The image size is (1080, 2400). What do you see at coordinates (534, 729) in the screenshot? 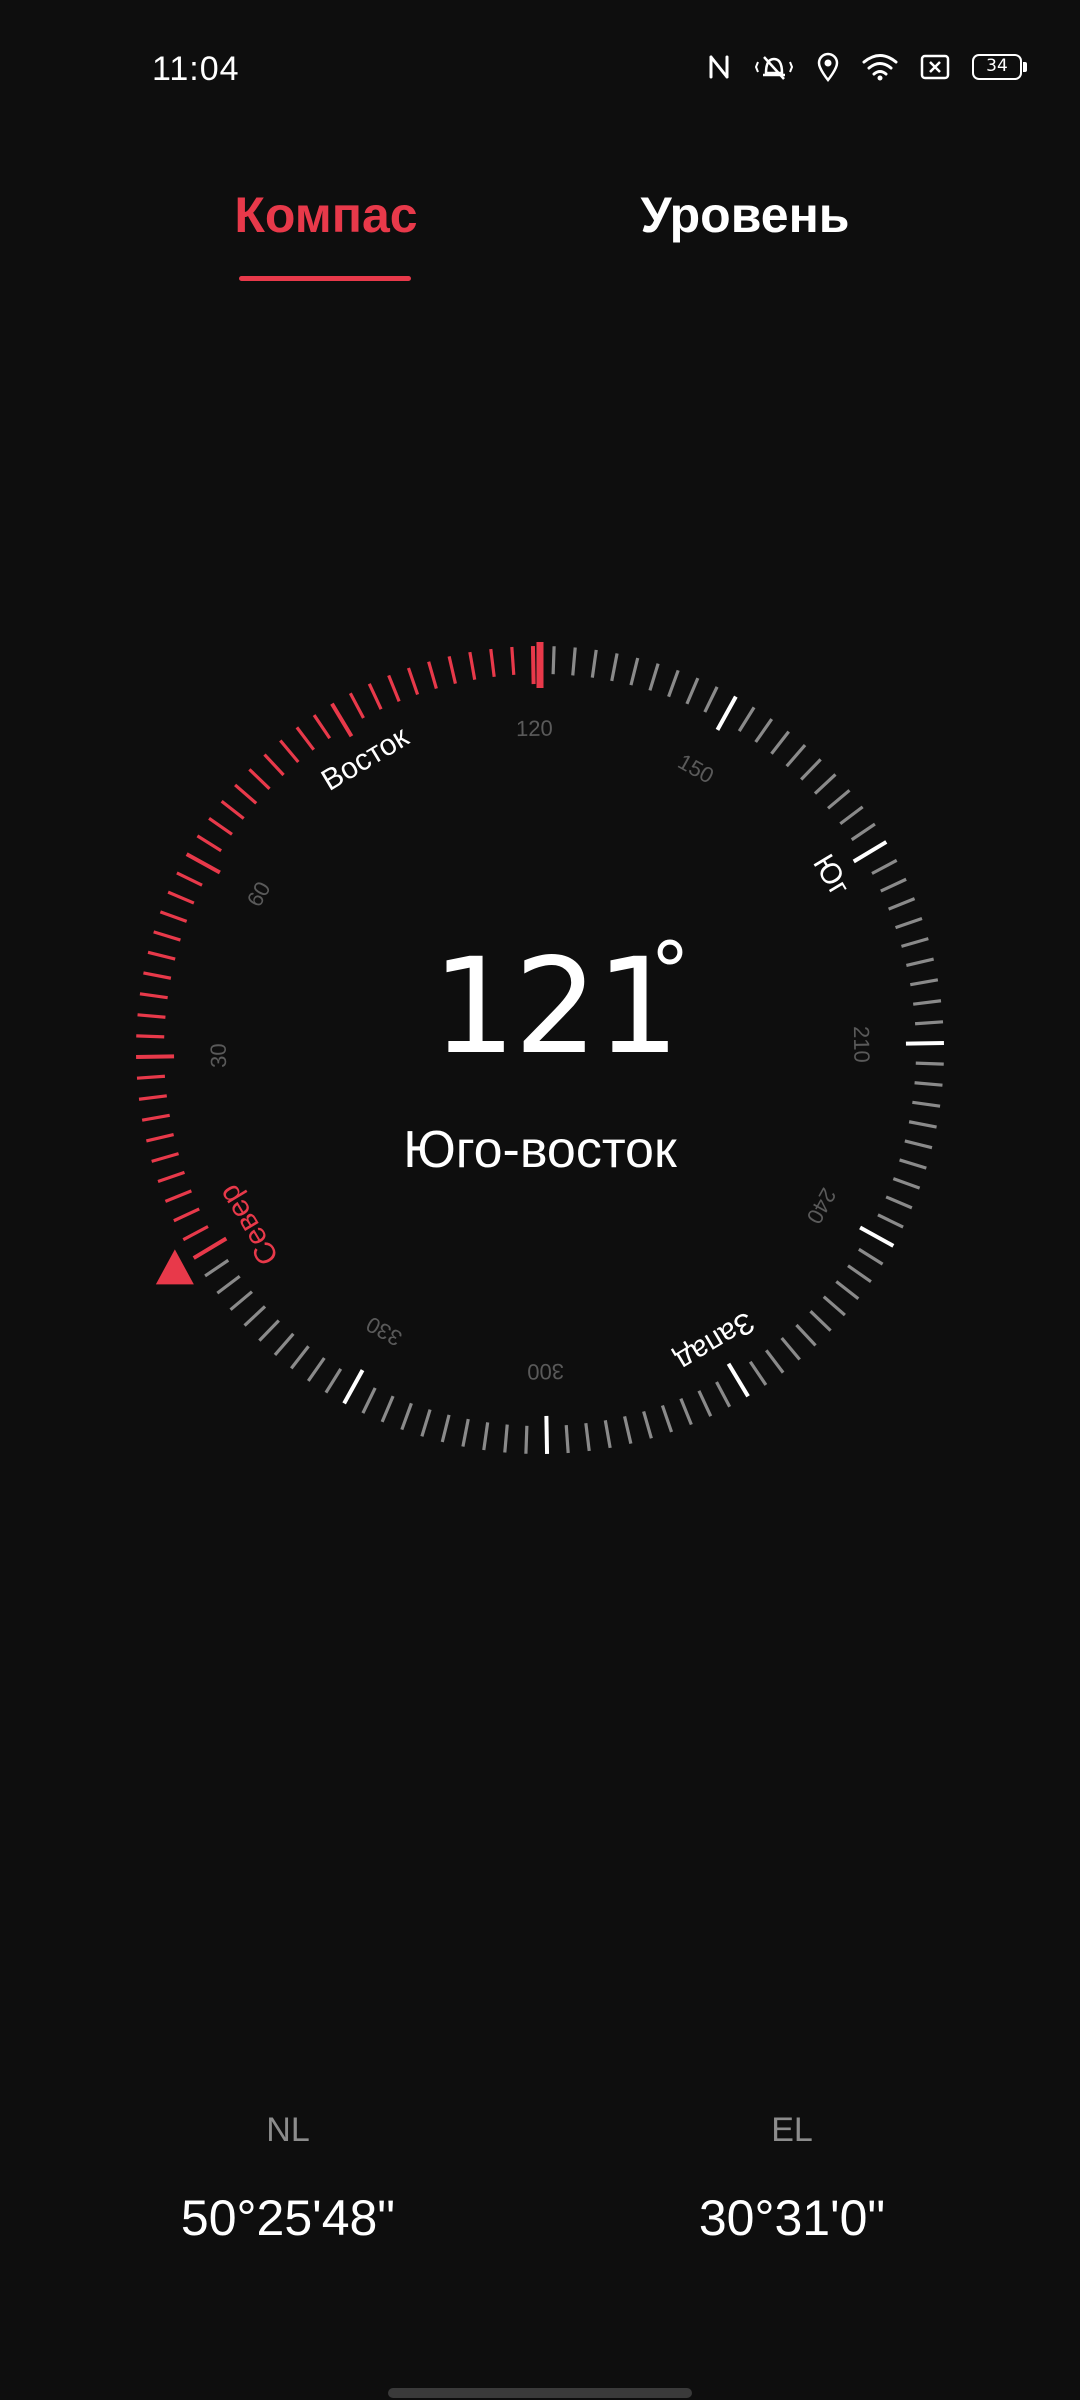
I see `degree-label: 120` at bounding box center [534, 729].